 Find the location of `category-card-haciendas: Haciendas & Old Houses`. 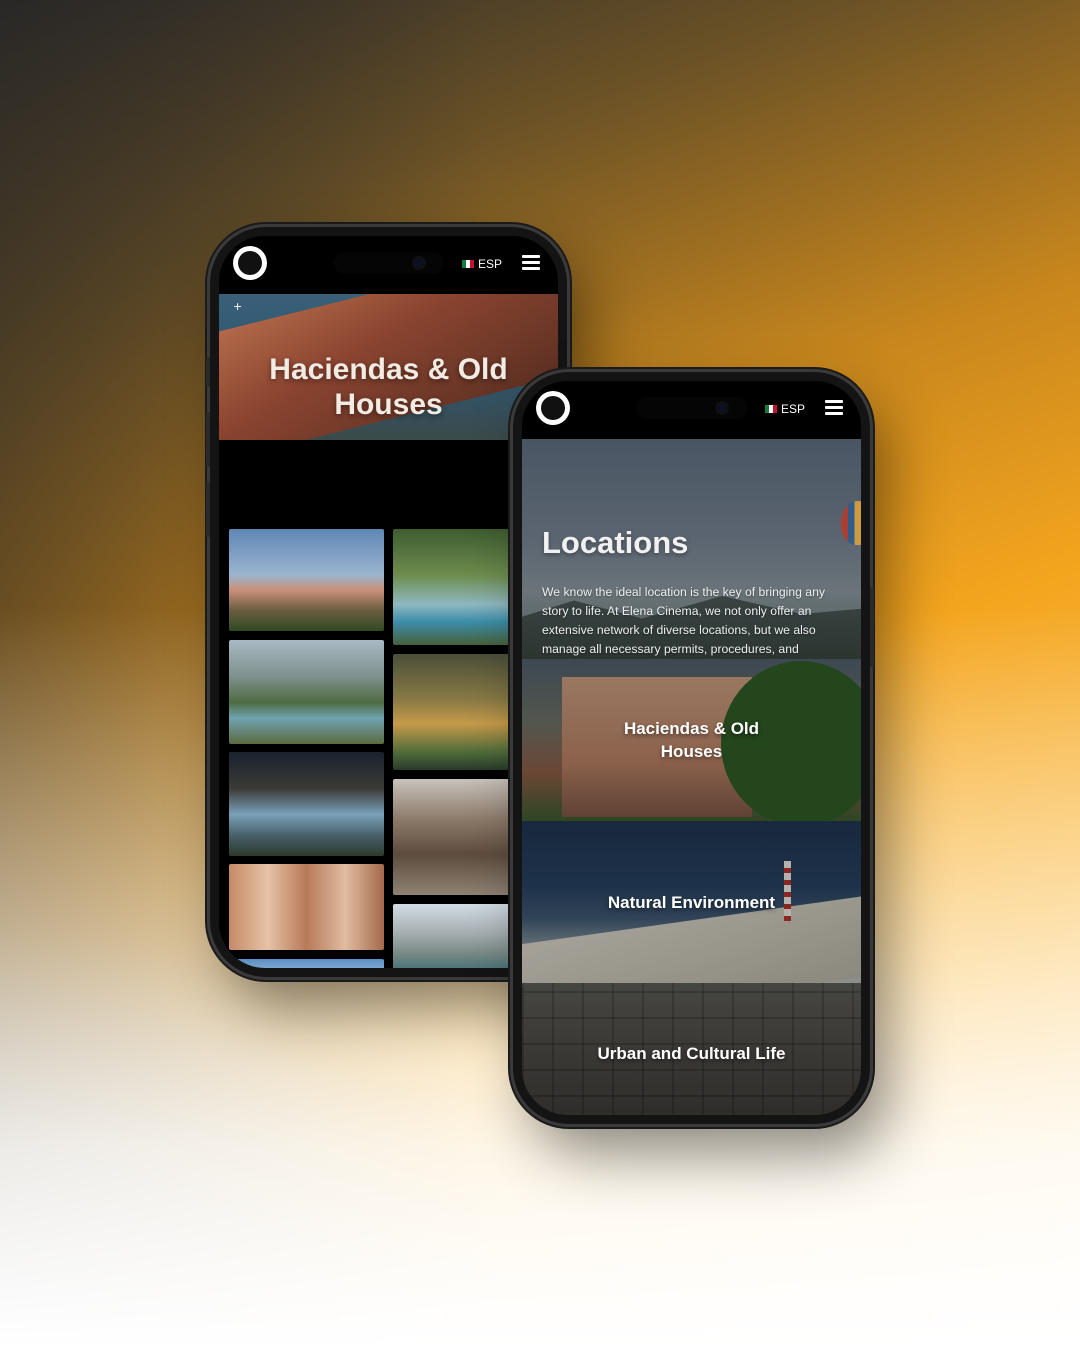

category-card-haciendas: Haciendas & Old Houses is located at coordinates (691, 740).